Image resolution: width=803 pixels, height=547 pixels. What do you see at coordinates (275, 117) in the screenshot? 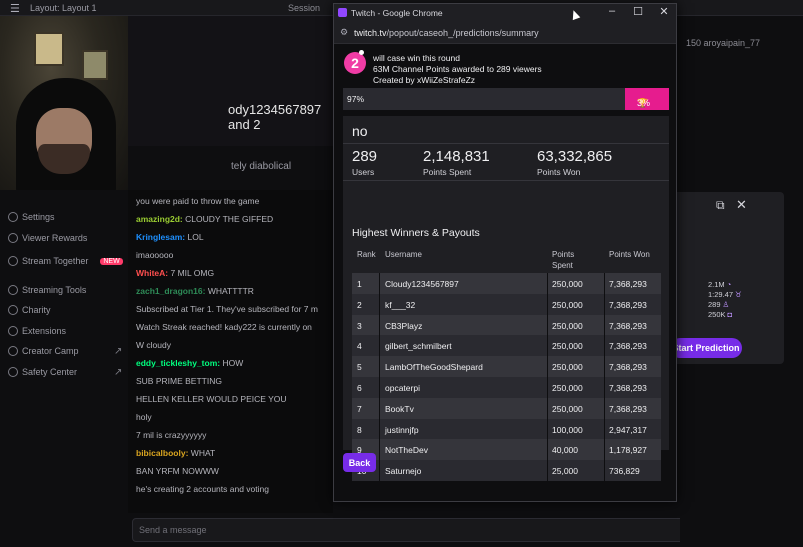
I see `stream-overlay-text: ody1234567897 and 2` at bounding box center [275, 117].